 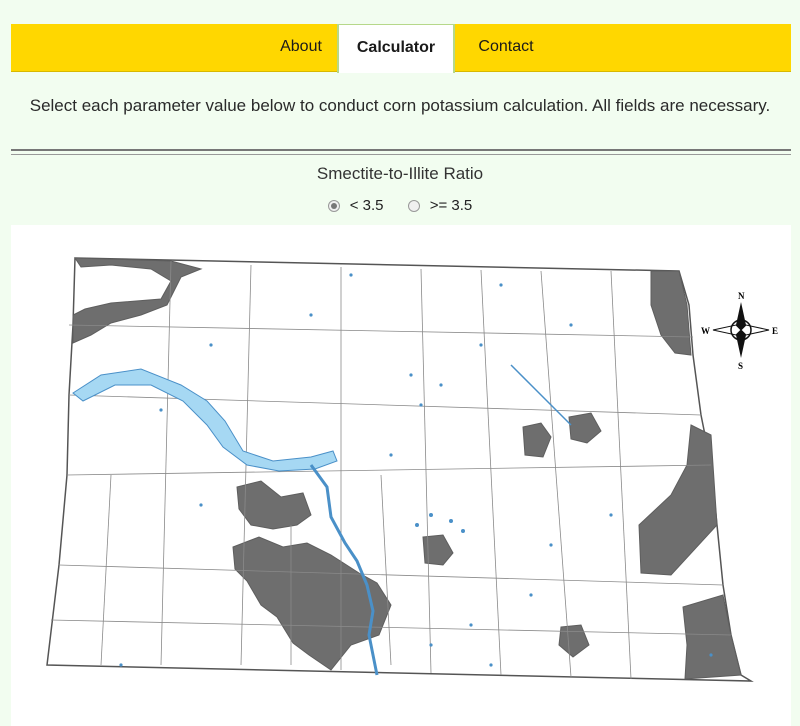 I want to click on section-divider, so click(x=401, y=152).